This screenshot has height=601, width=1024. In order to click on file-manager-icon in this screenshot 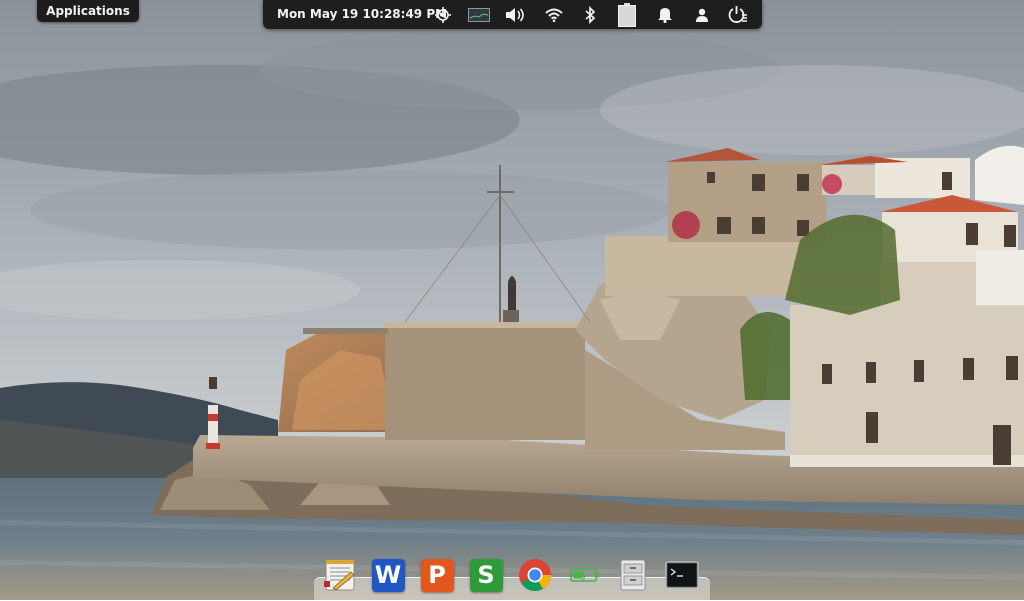, I will do `click(633, 575)`.